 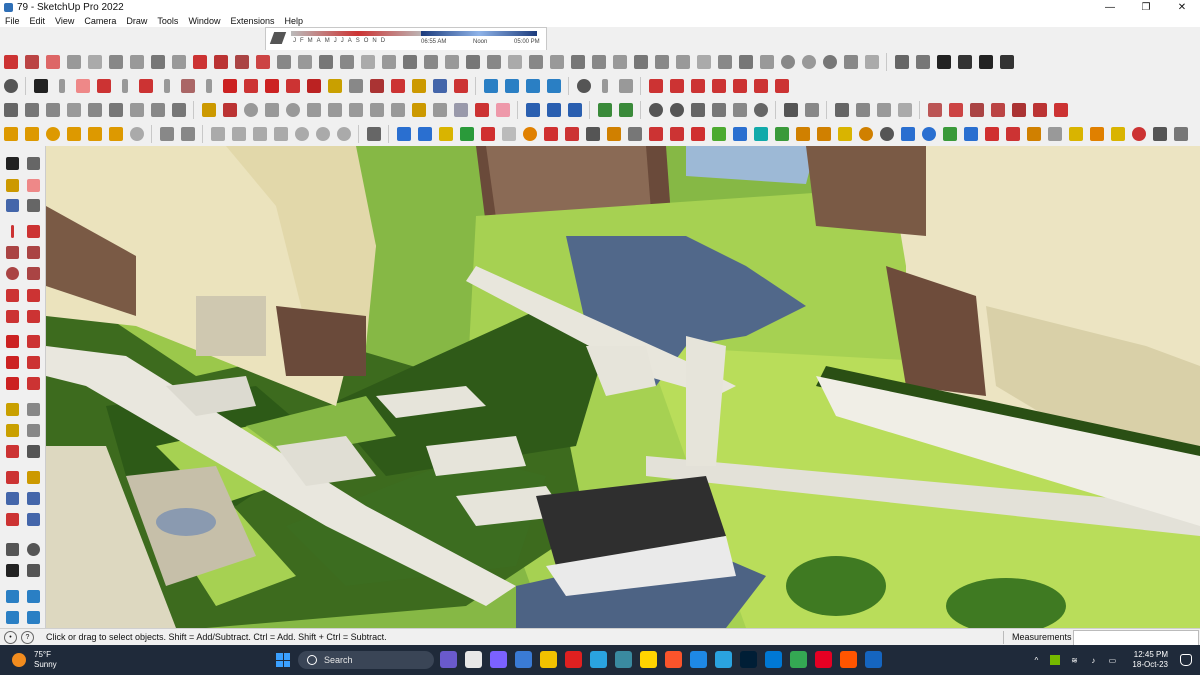 I want to click on outliner-icon, so click(x=157, y=110).